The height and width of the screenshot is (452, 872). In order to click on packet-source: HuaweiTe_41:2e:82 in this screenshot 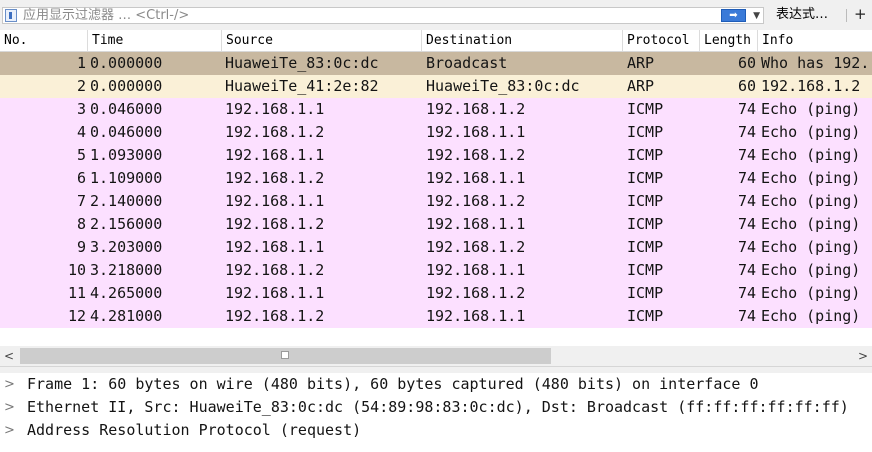, I will do `click(302, 86)`.